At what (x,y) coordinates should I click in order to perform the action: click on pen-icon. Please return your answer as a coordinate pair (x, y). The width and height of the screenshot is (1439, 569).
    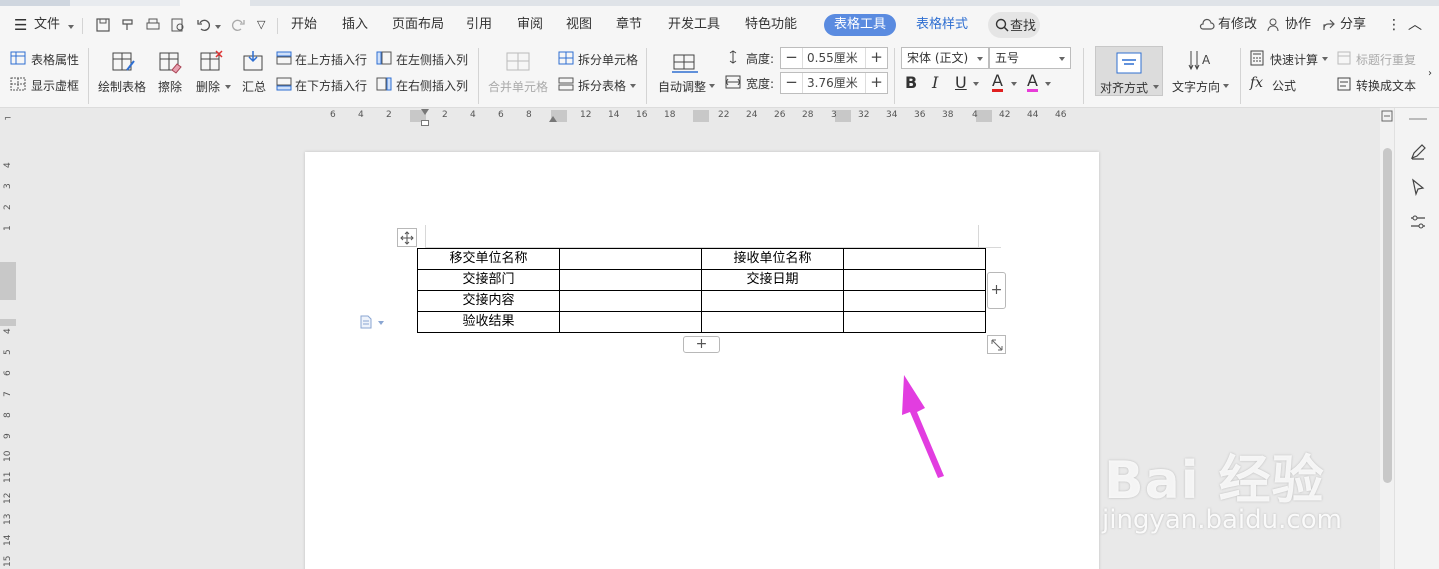
    Looking at the image, I should click on (1418, 152).